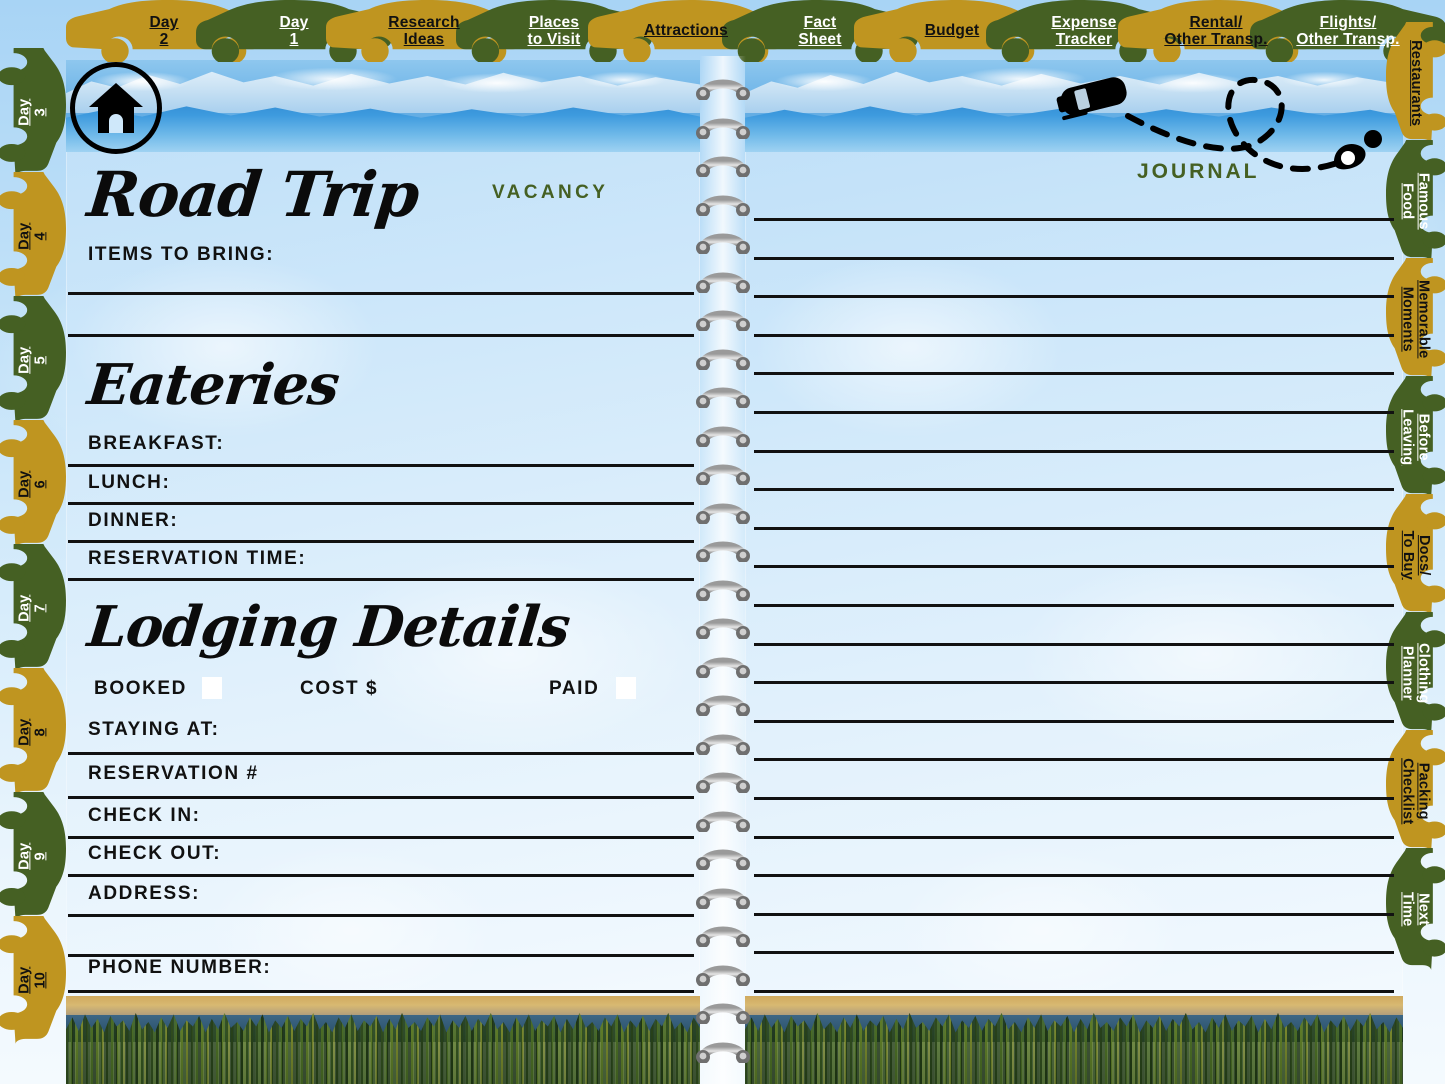 The width and height of the screenshot is (1445, 1084). I want to click on right-tab-label: Memorable Moments, so click(1415, 319).